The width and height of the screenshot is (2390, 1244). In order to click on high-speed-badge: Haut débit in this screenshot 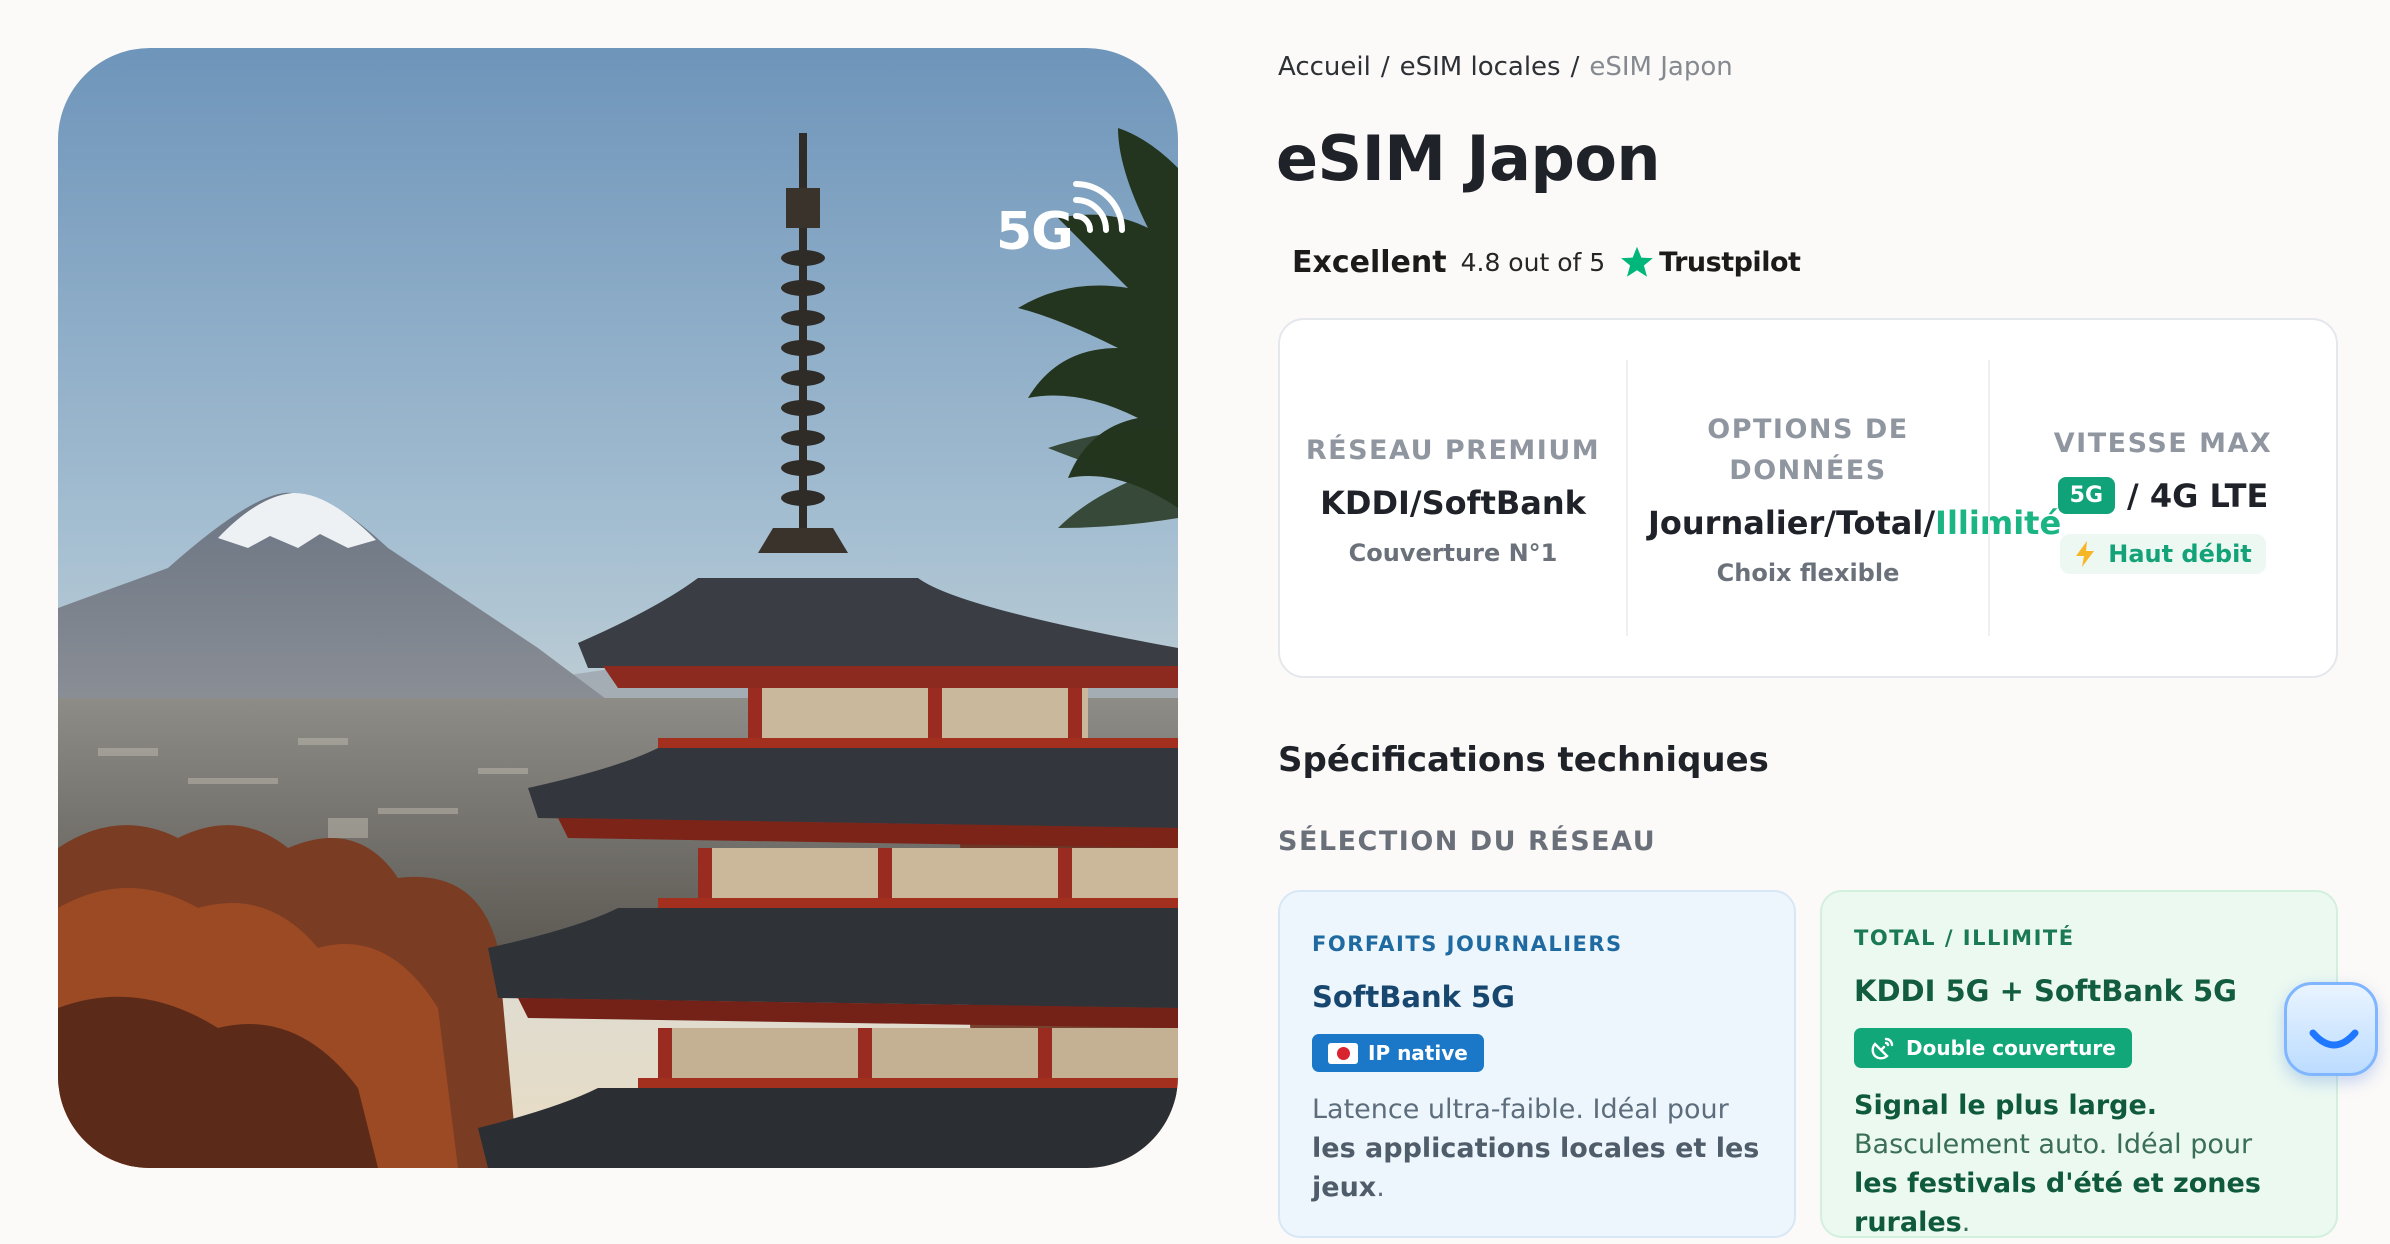, I will do `click(2163, 553)`.